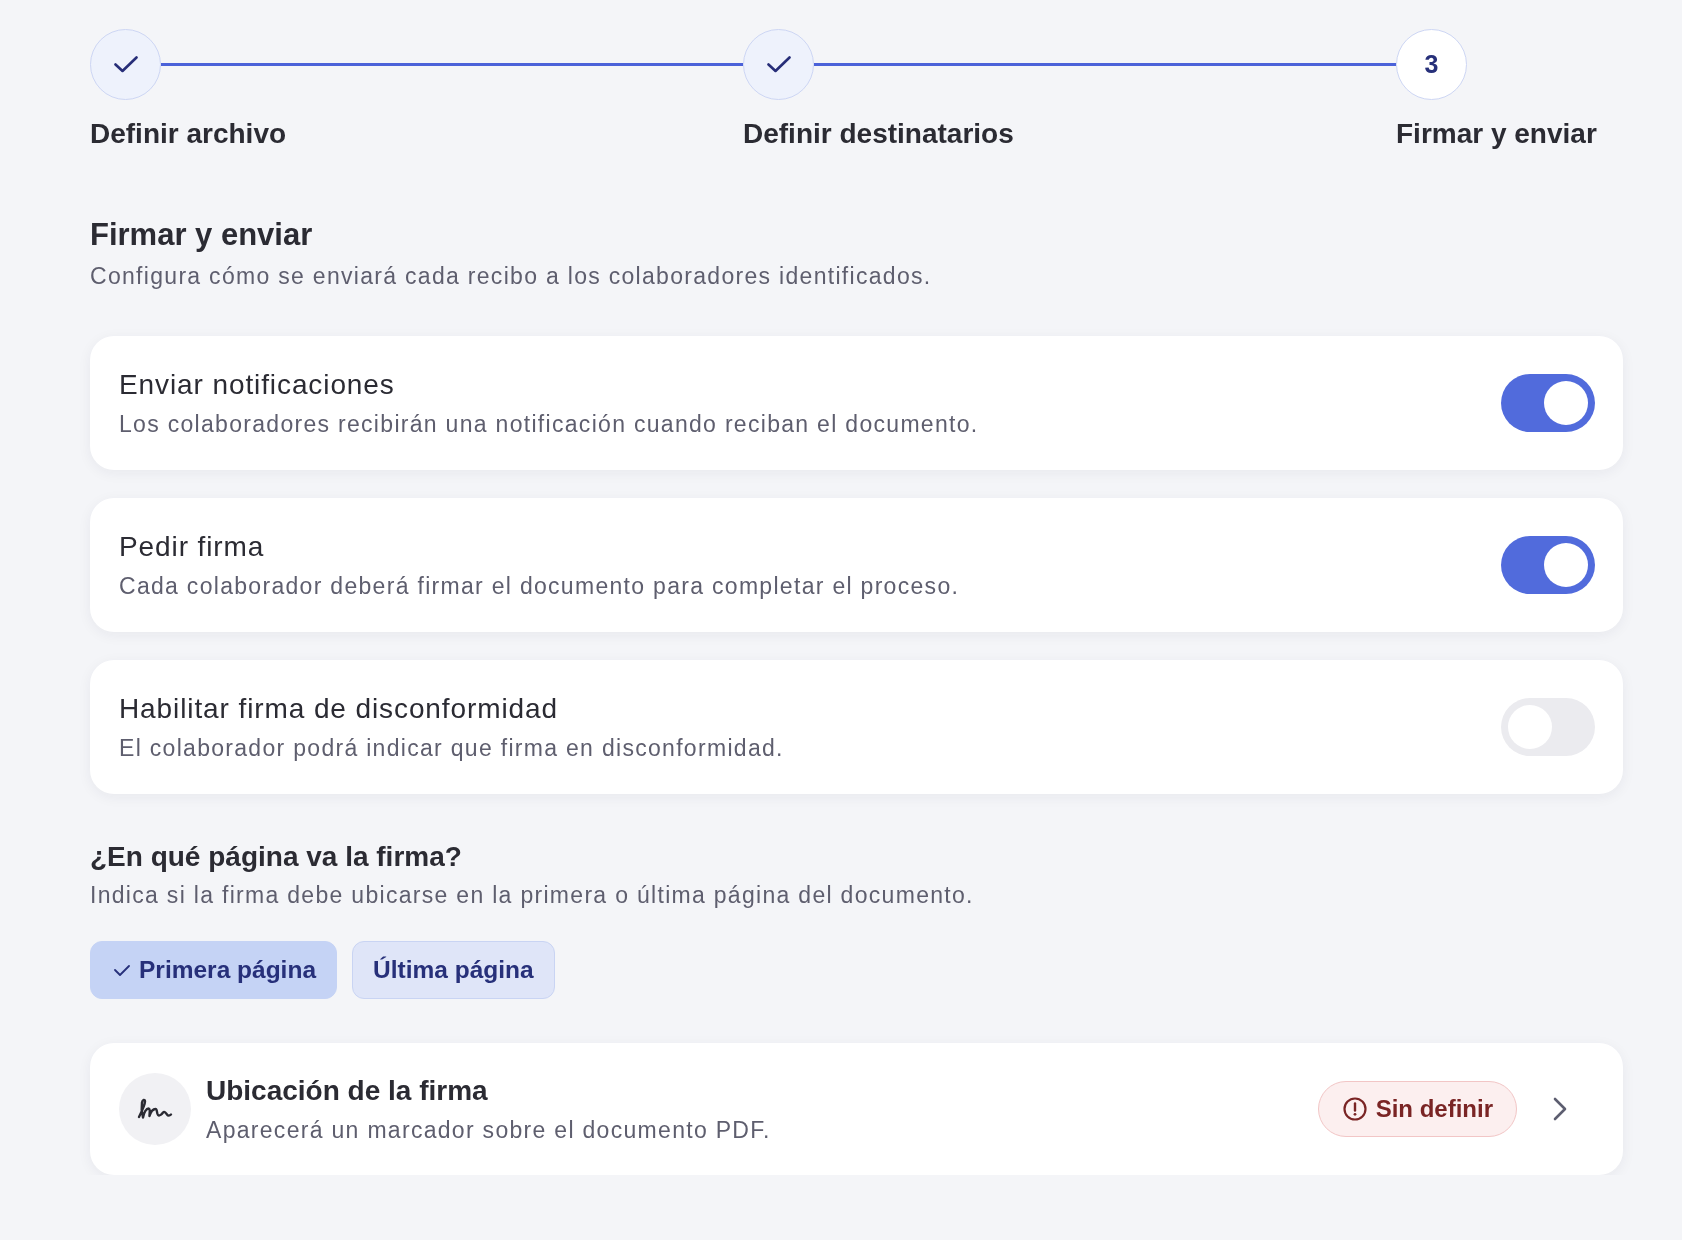  I want to click on page-subtitle: Configura cómo se enviará cada recibo a los colaboradores identificados., so click(511, 276).